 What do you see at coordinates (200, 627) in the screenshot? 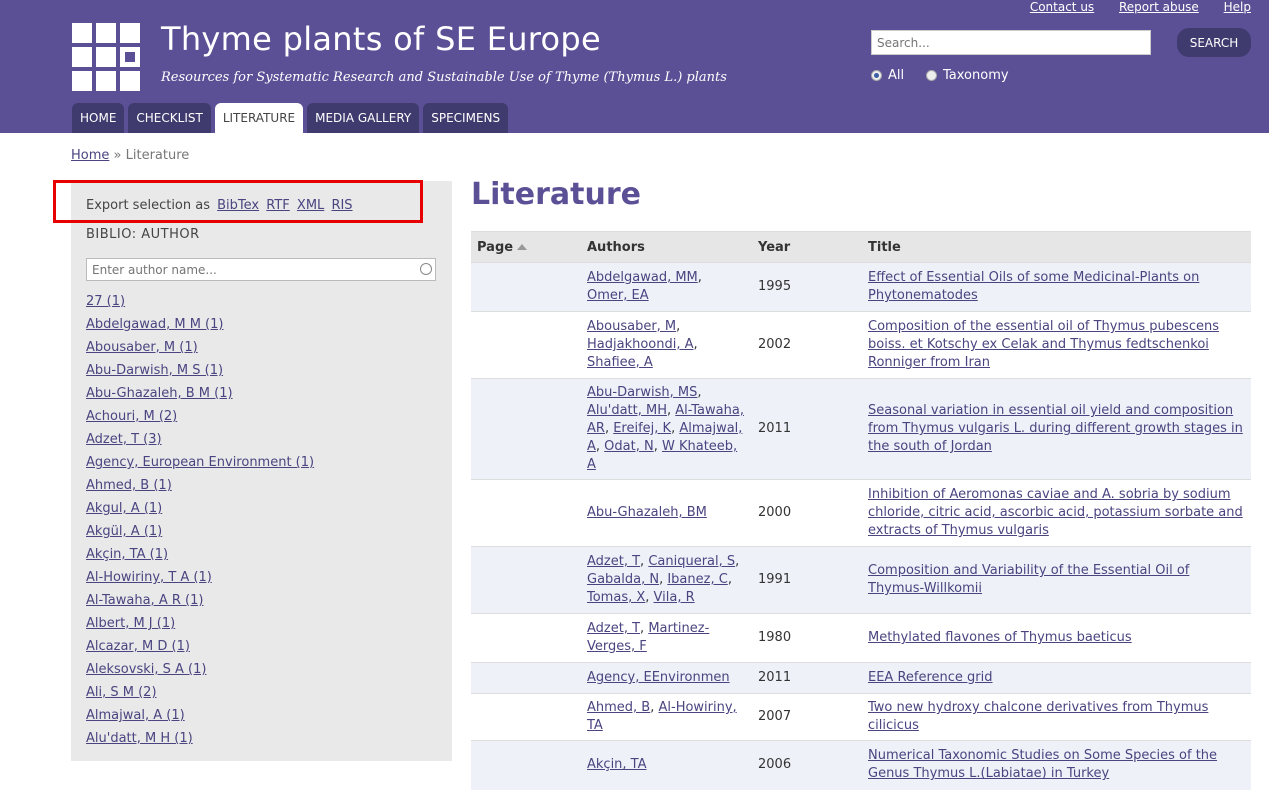
I see `list-item: Albert, M J (1)` at bounding box center [200, 627].